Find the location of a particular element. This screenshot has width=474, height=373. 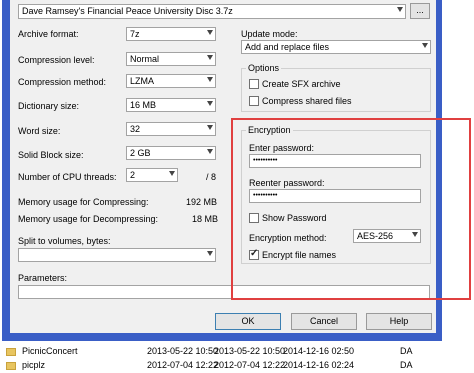

split-volumes-label: Split to volumes, bytes: is located at coordinates (64, 241).